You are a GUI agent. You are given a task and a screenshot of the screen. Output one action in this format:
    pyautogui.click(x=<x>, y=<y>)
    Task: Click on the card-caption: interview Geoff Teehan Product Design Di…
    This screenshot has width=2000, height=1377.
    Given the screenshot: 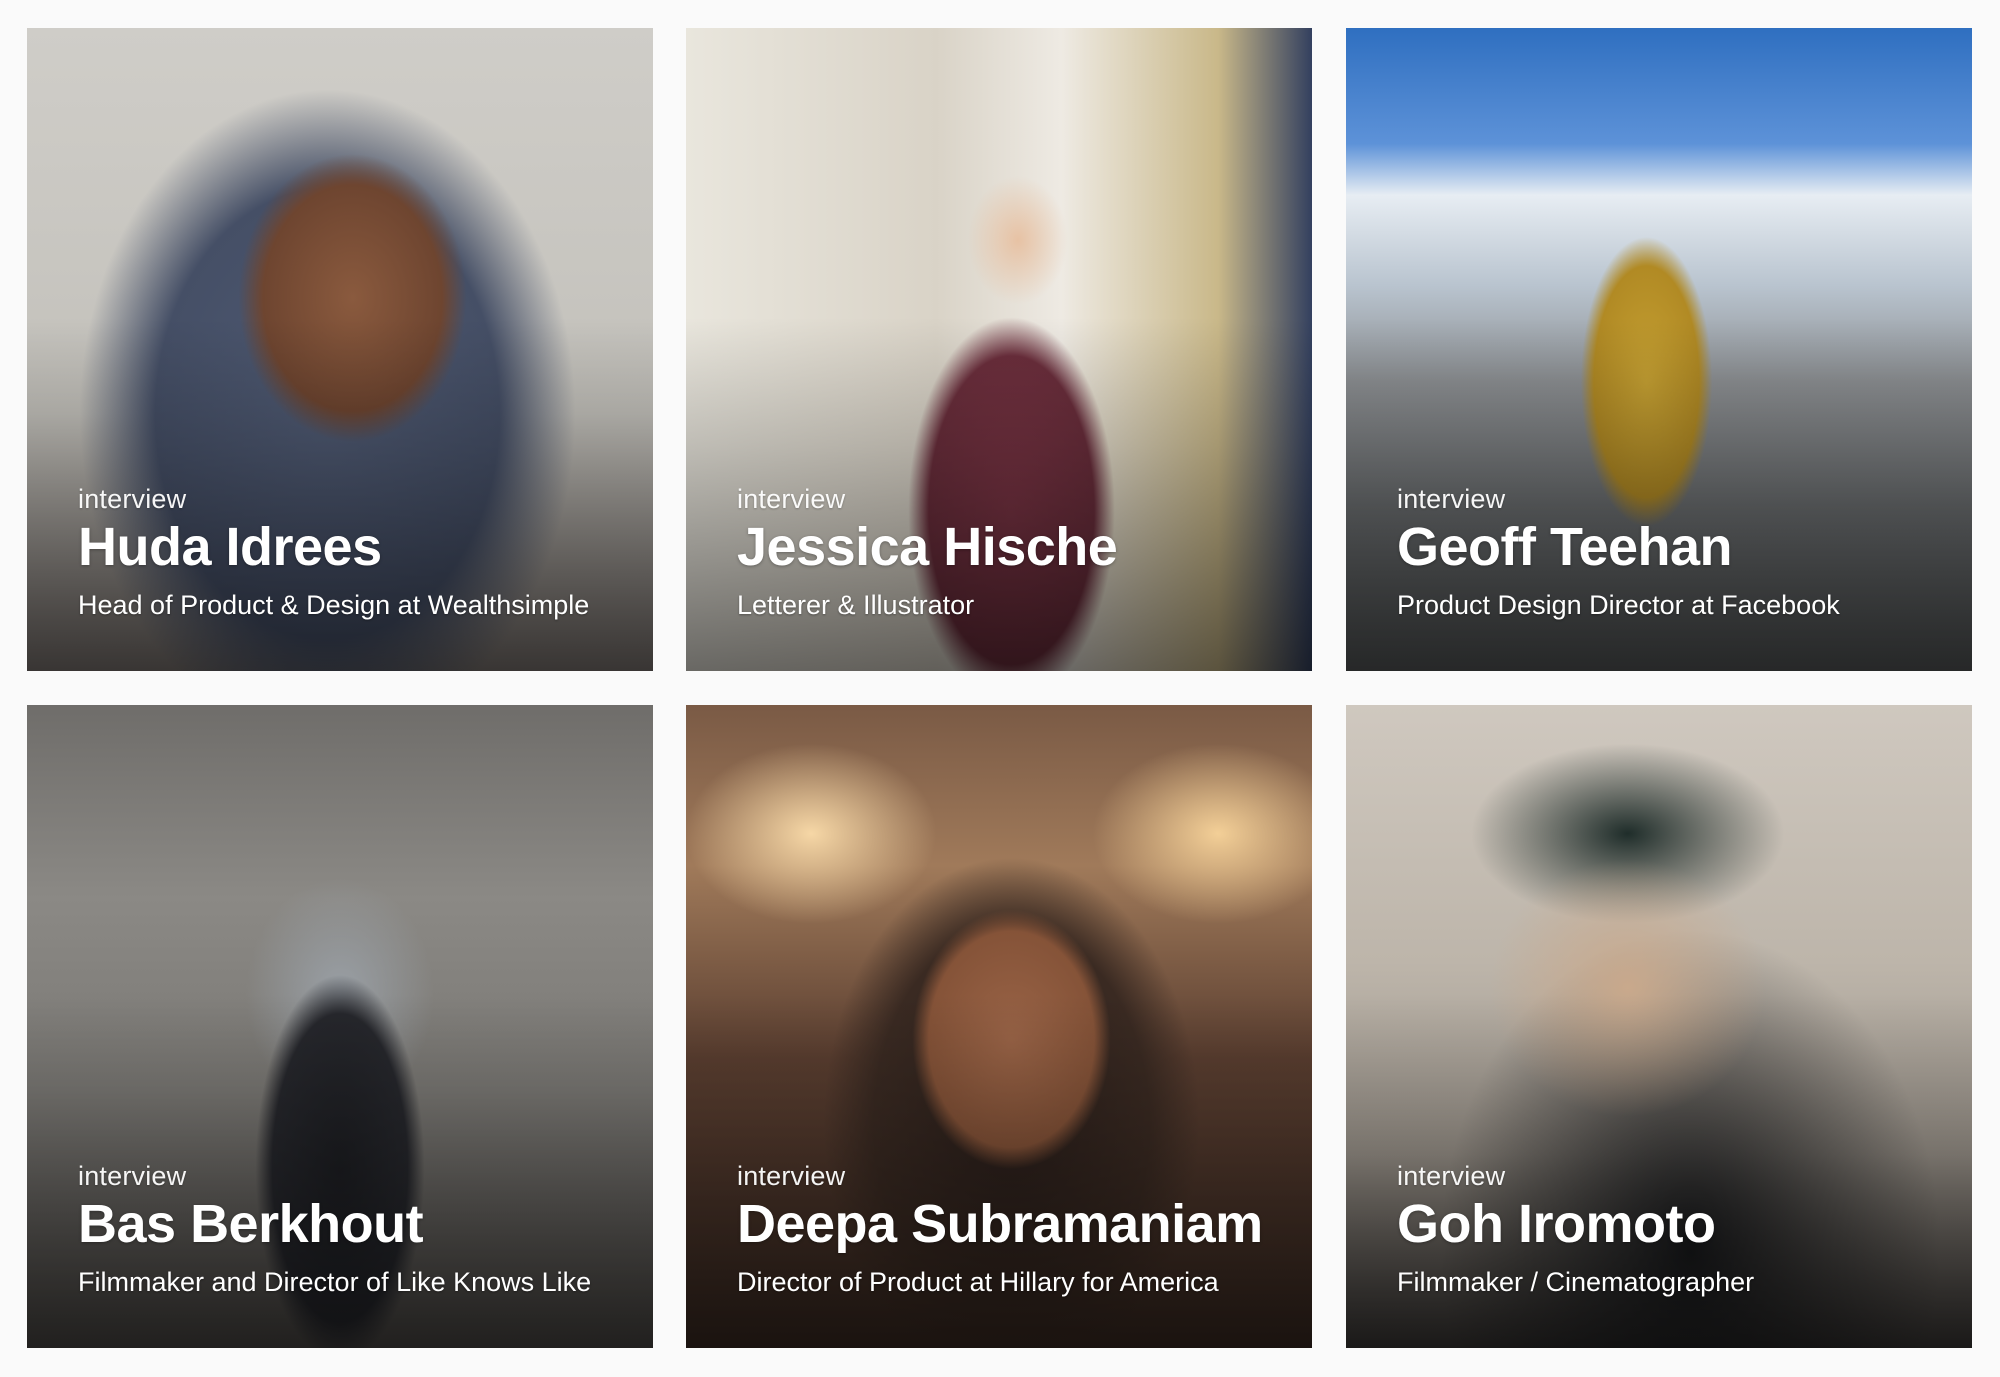 What is the action you would take?
    pyautogui.click(x=1669, y=552)
    